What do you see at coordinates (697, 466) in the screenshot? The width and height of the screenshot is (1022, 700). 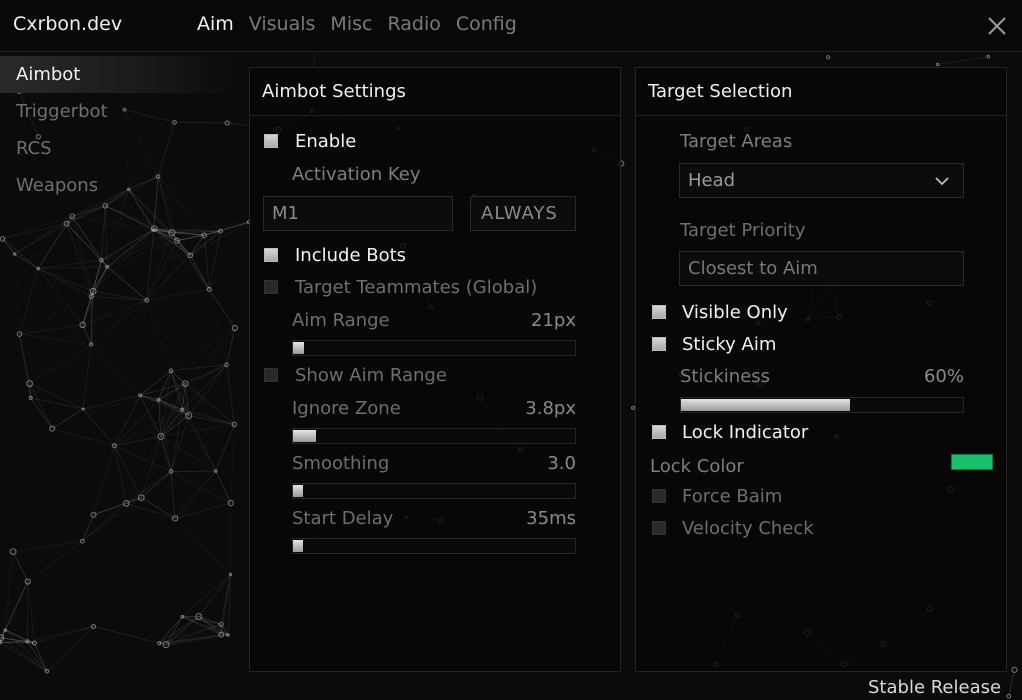 I see `lock-color-label: Lock Color` at bounding box center [697, 466].